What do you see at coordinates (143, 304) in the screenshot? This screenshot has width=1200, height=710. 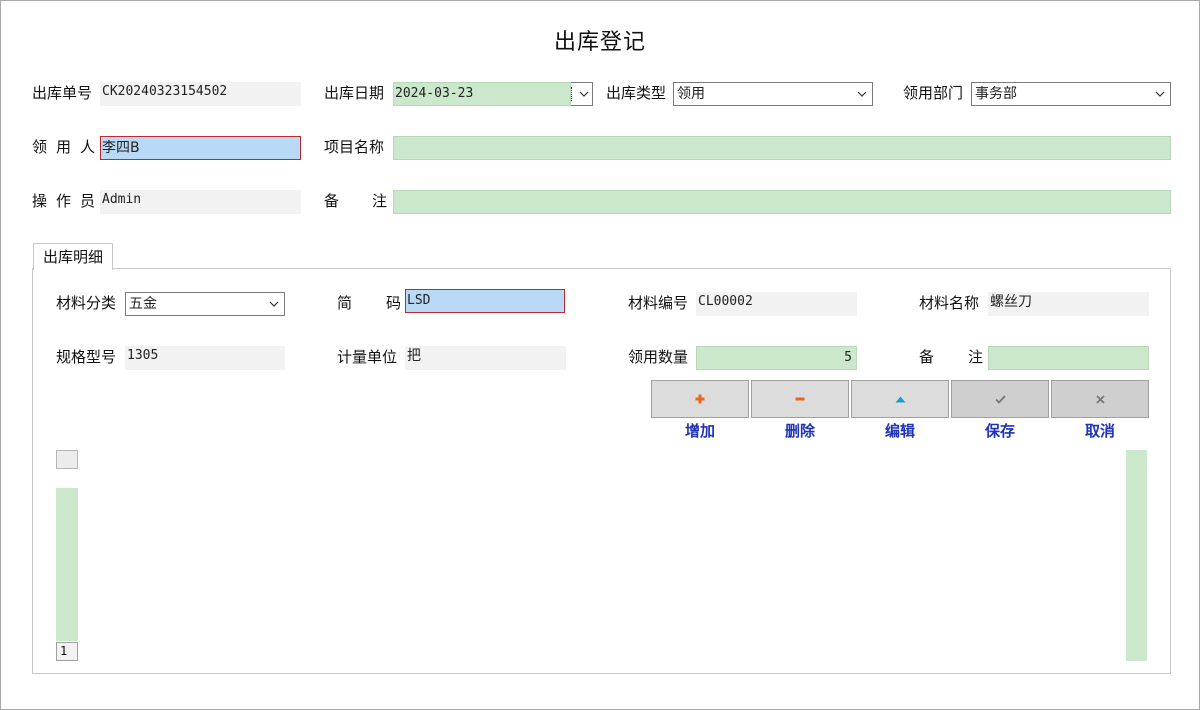 I see `category-select-value: 五金` at bounding box center [143, 304].